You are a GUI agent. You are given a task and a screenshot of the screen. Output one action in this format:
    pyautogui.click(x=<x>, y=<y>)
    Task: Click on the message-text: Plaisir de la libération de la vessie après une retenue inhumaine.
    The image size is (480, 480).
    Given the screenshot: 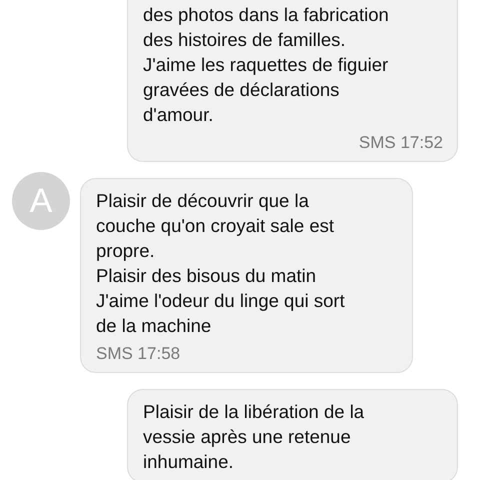 What is the action you would take?
    pyautogui.click(x=254, y=437)
    